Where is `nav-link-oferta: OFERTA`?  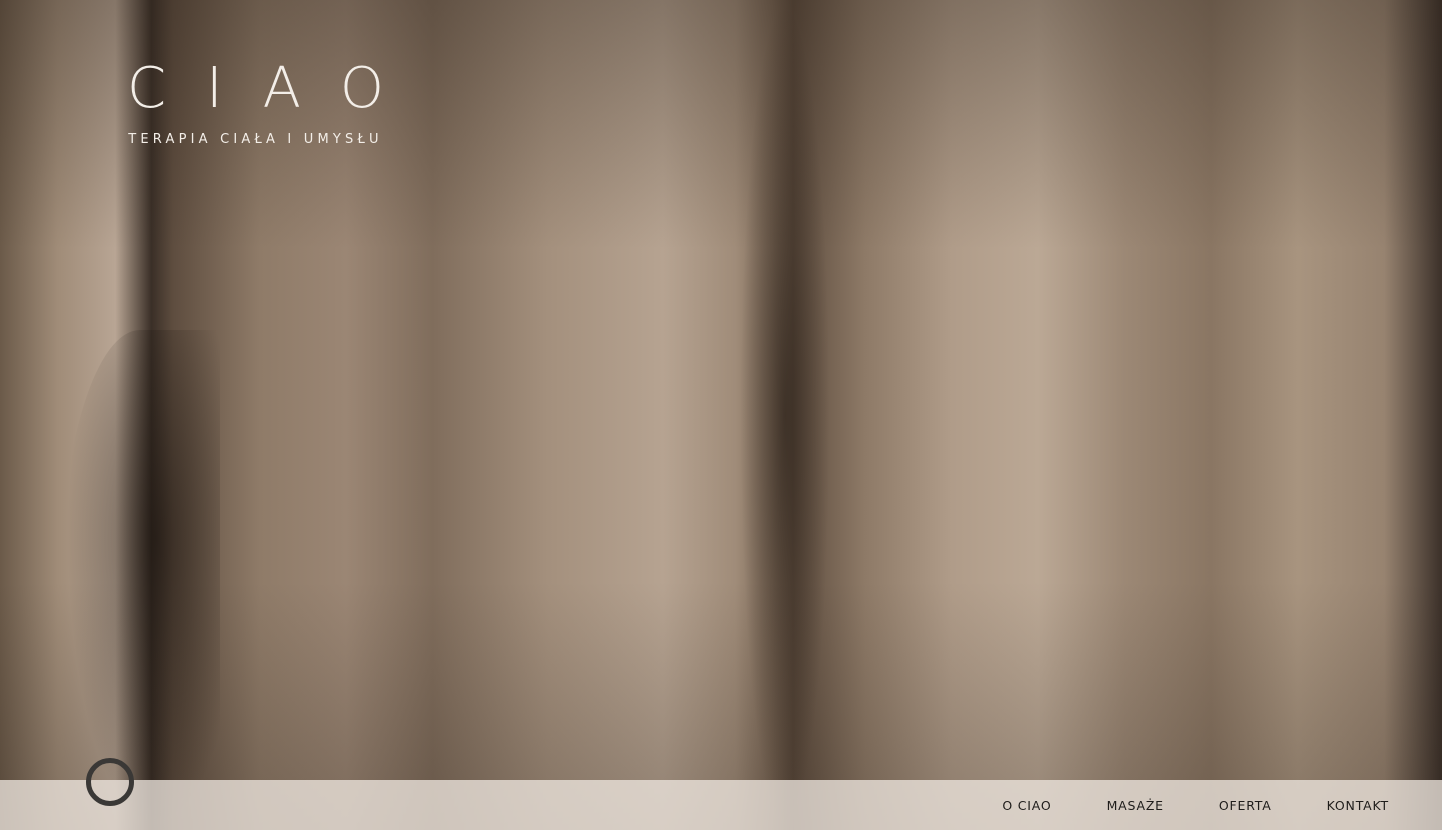
nav-link-oferta: OFERTA is located at coordinates (1245, 805).